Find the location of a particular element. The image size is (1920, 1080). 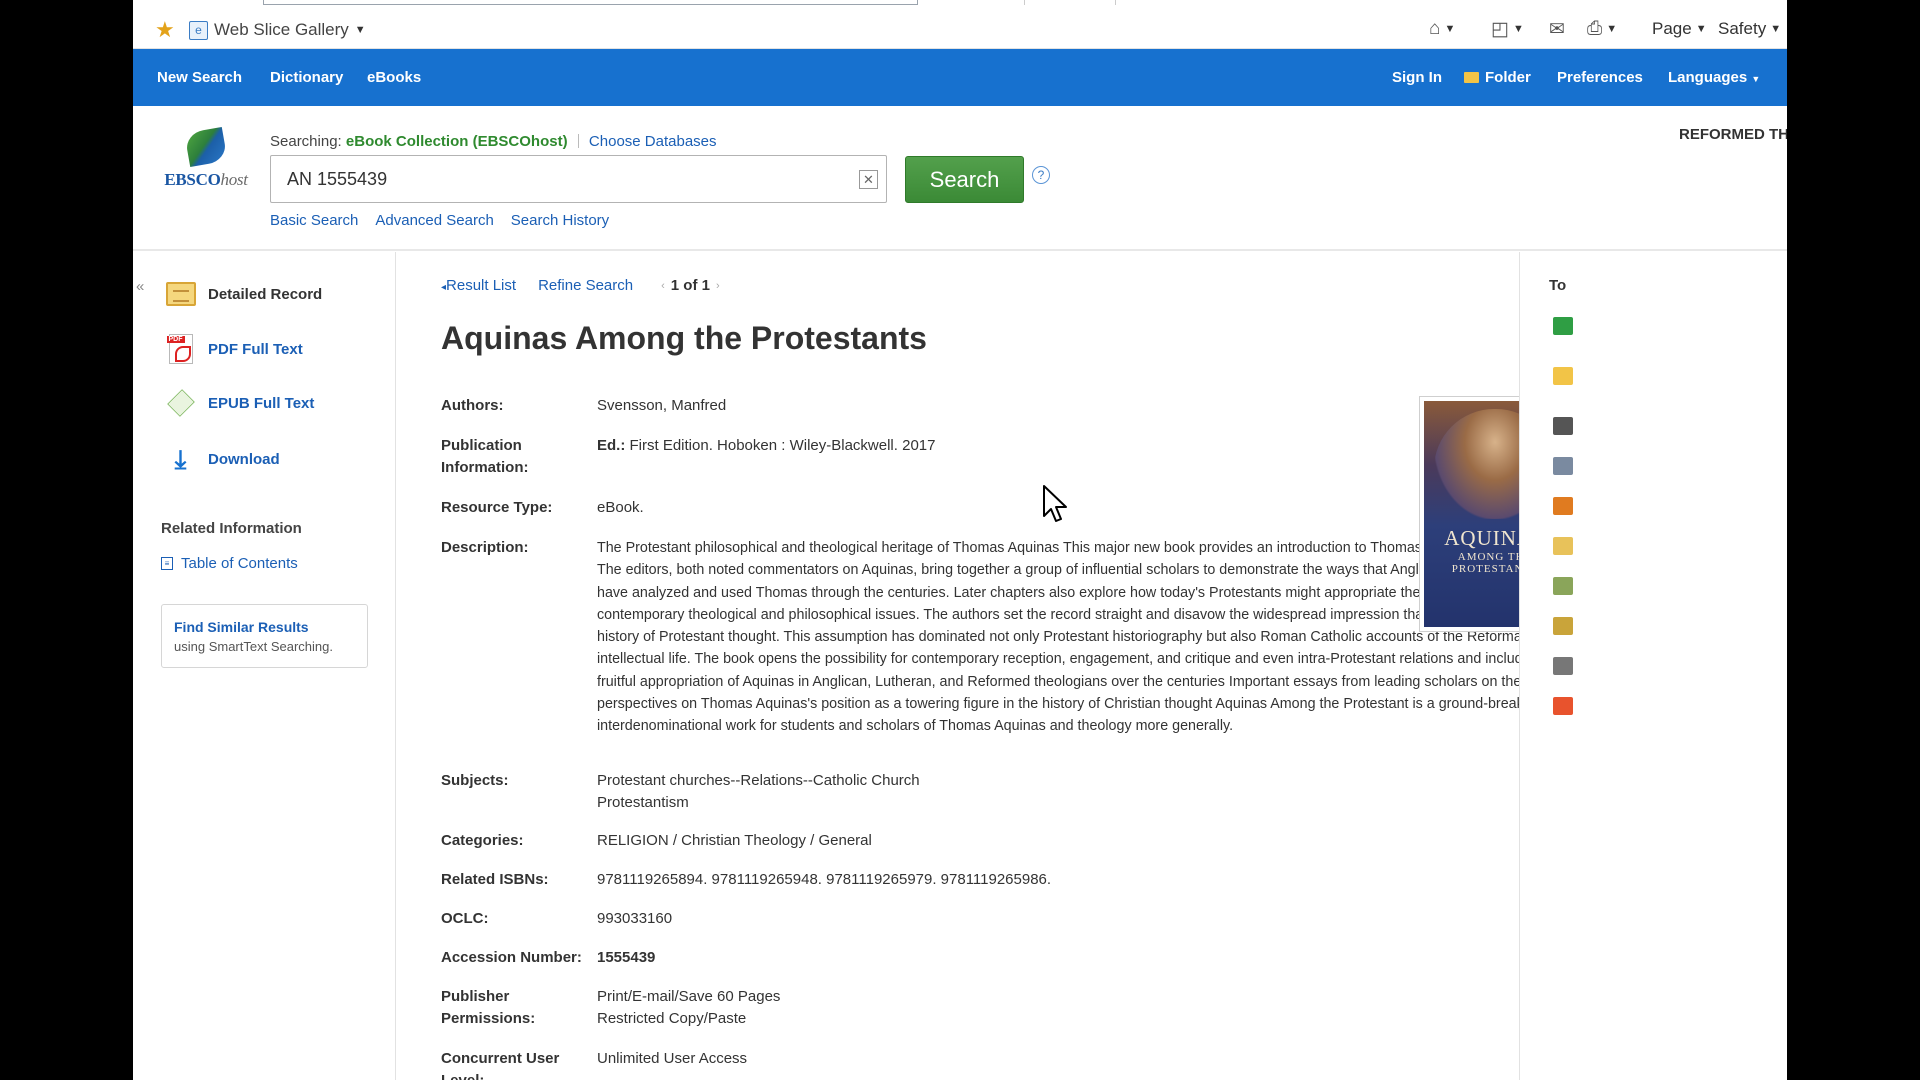

ebsco-leaf-icon is located at coordinates (206, 147).